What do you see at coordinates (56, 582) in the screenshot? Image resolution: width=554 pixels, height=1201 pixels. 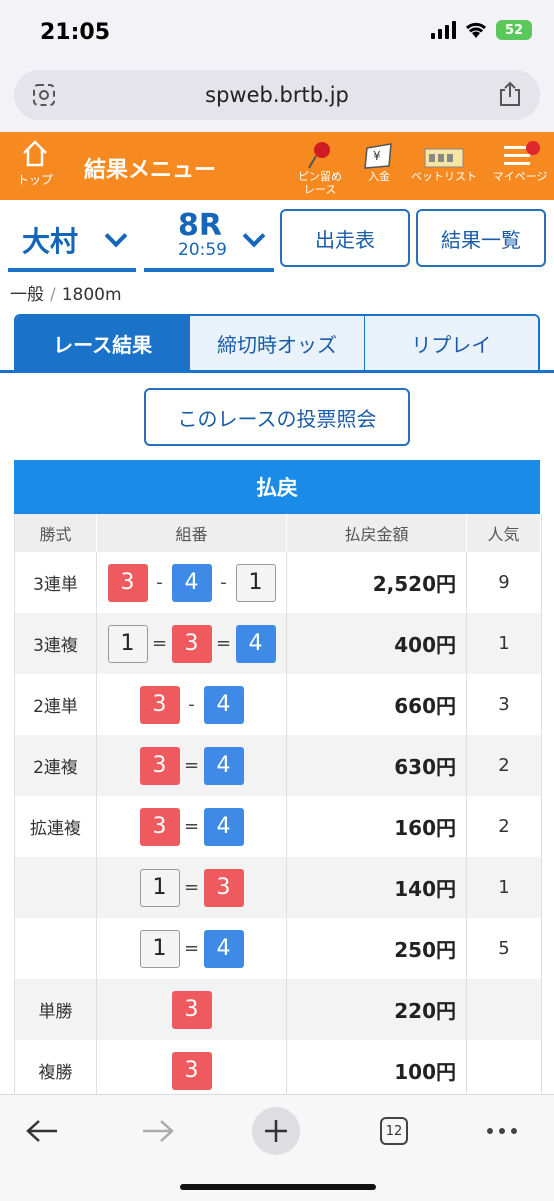 I see `bet-type-cell: 3連単` at bounding box center [56, 582].